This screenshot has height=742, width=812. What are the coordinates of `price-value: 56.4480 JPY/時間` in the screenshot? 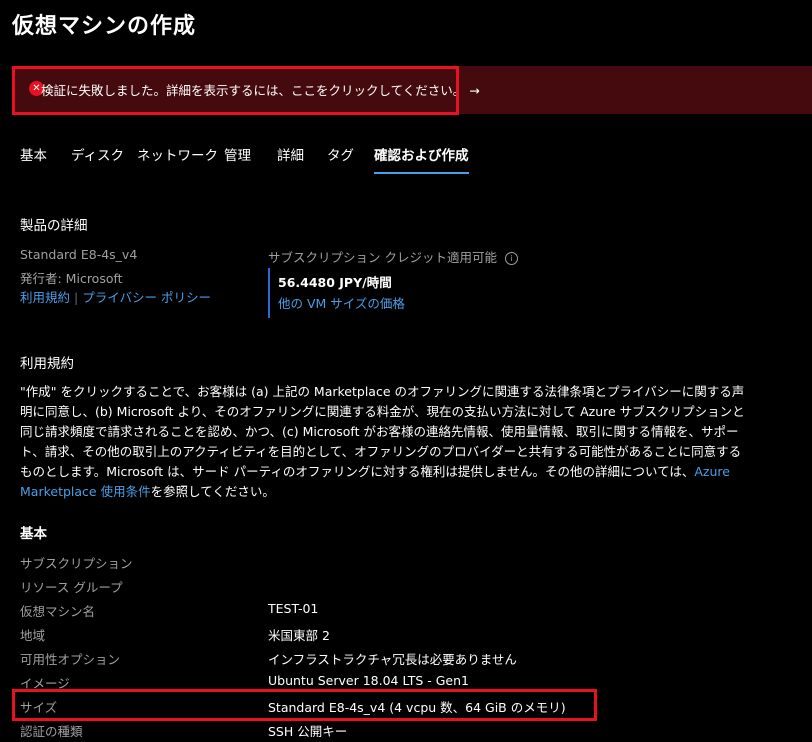 It's located at (335, 282).